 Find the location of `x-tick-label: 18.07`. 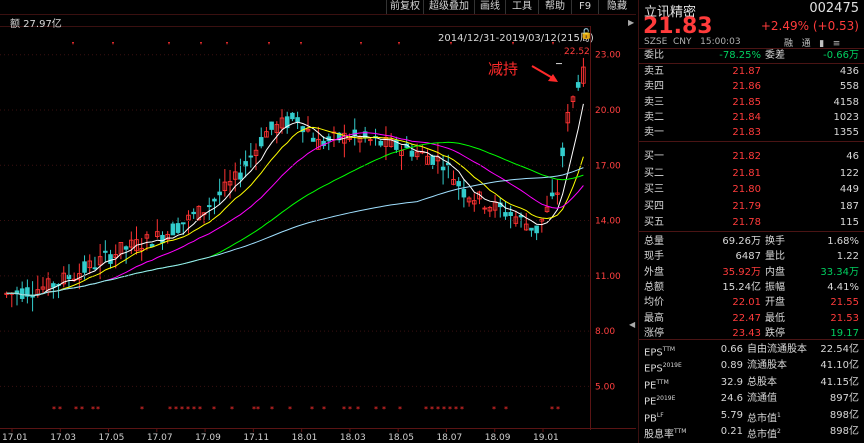

x-tick-label: 18.07 is located at coordinates (449, 438).